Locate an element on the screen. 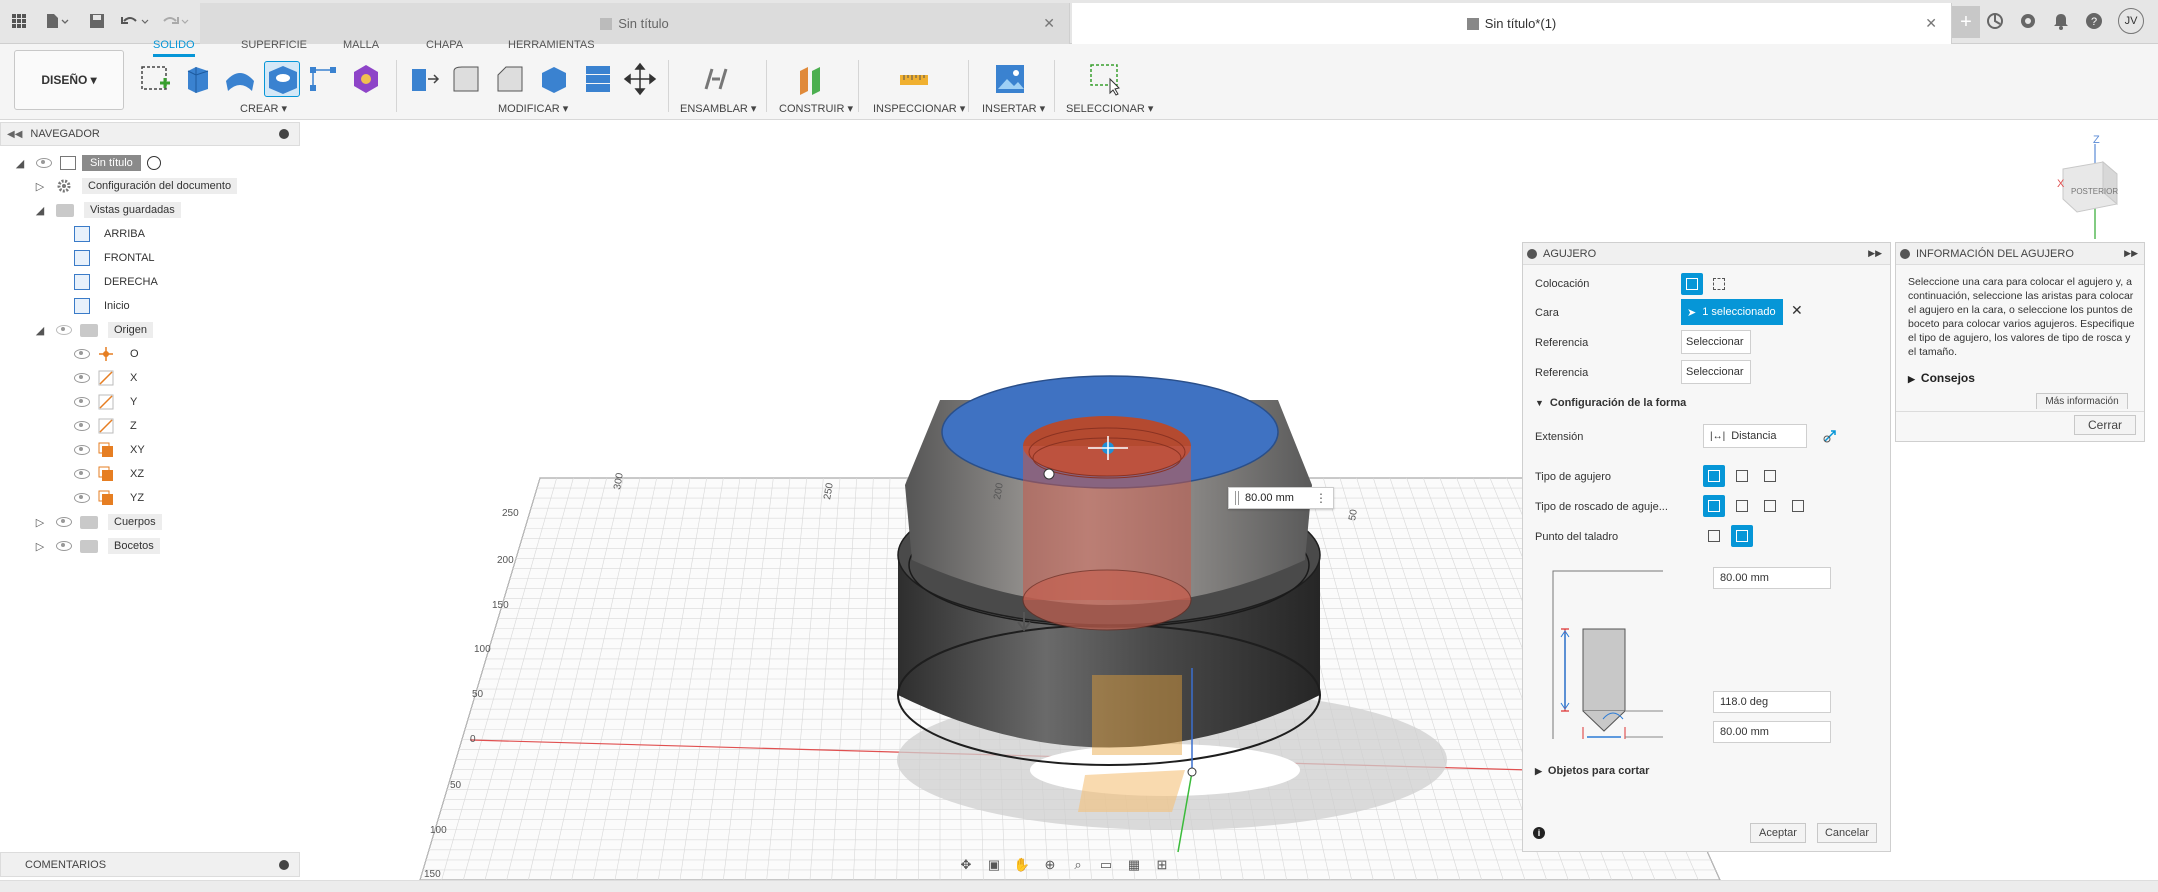 The height and width of the screenshot is (892, 2158). tab-malla: MALLA is located at coordinates (361, 45).